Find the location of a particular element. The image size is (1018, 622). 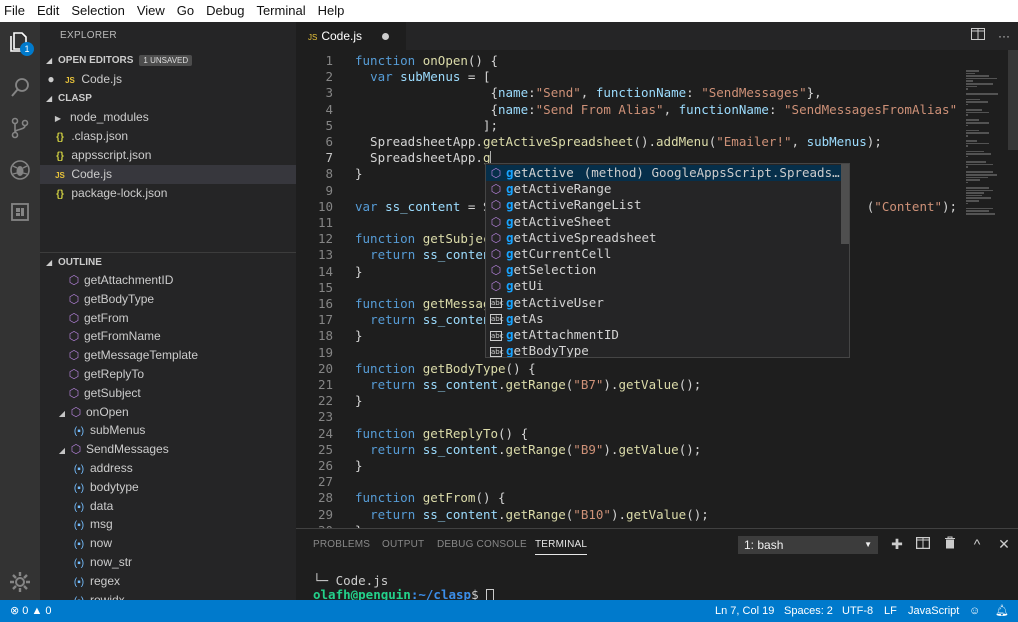

split-terminal-icon is located at coordinates (923, 544).